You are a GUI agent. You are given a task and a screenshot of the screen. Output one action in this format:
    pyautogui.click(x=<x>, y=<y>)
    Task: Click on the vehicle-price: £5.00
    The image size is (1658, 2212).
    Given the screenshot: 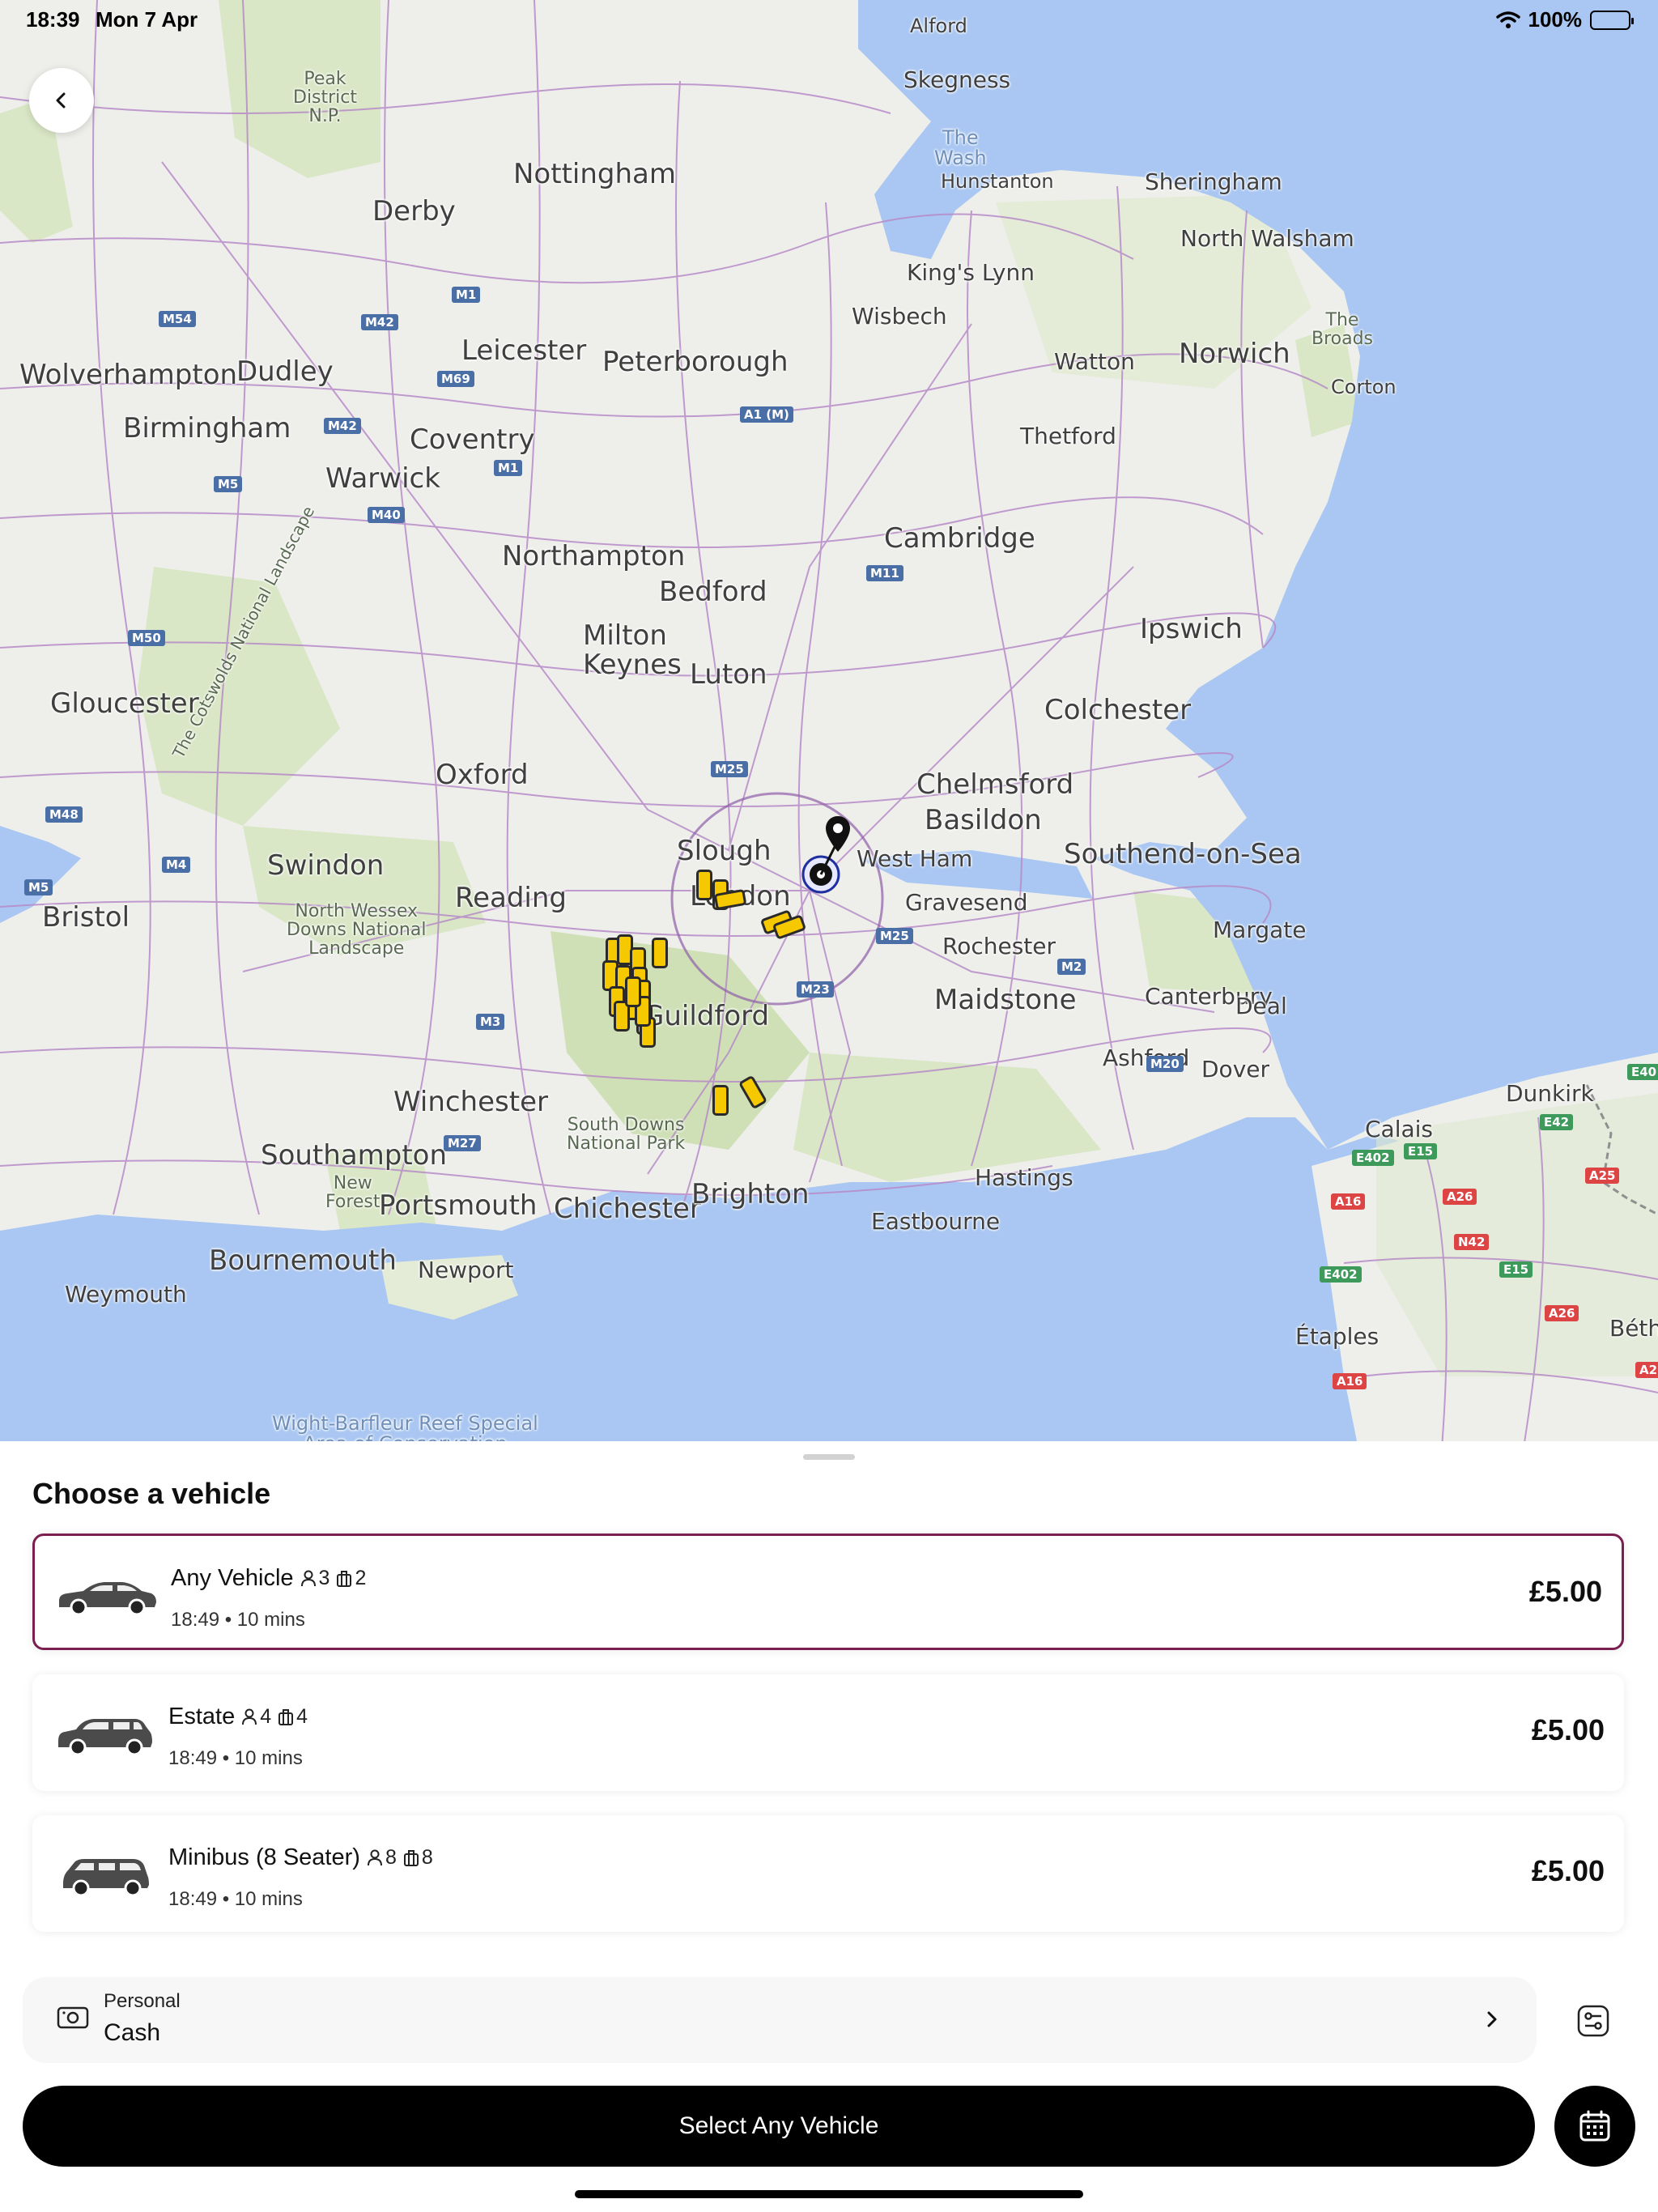 What is the action you would take?
    pyautogui.click(x=1568, y=1729)
    